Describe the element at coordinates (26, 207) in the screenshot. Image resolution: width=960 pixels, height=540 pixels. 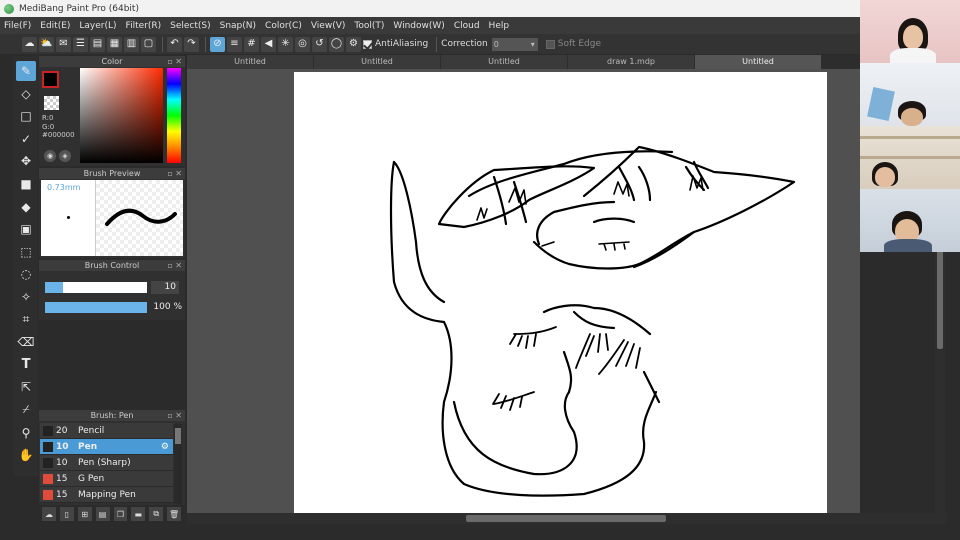
I see `bucket-icon: ◆` at that location.